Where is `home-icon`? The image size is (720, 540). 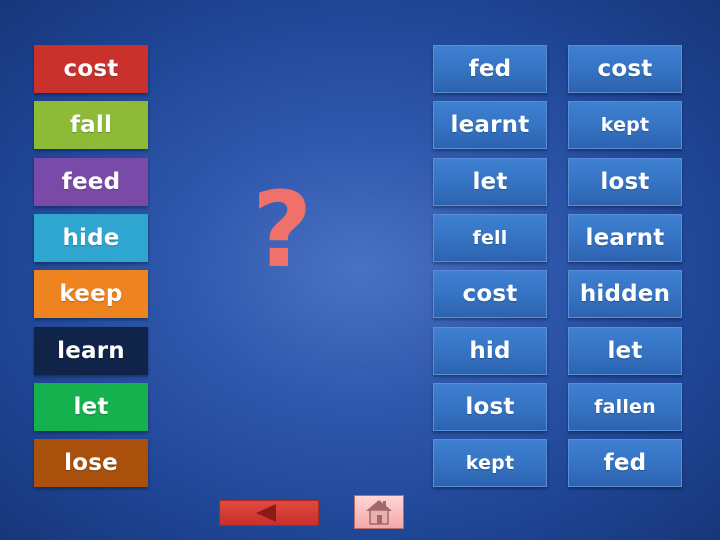
home-icon is located at coordinates (379, 512).